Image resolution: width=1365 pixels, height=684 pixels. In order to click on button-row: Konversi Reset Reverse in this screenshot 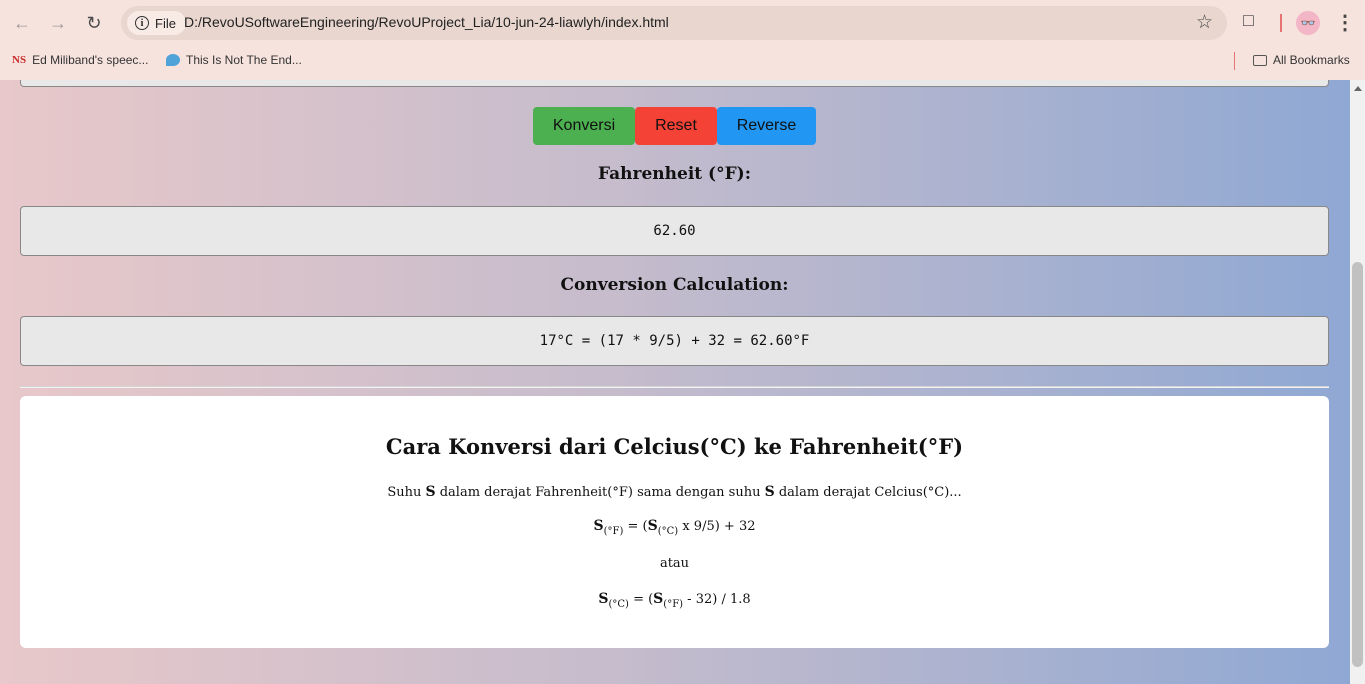, I will do `click(674, 126)`.